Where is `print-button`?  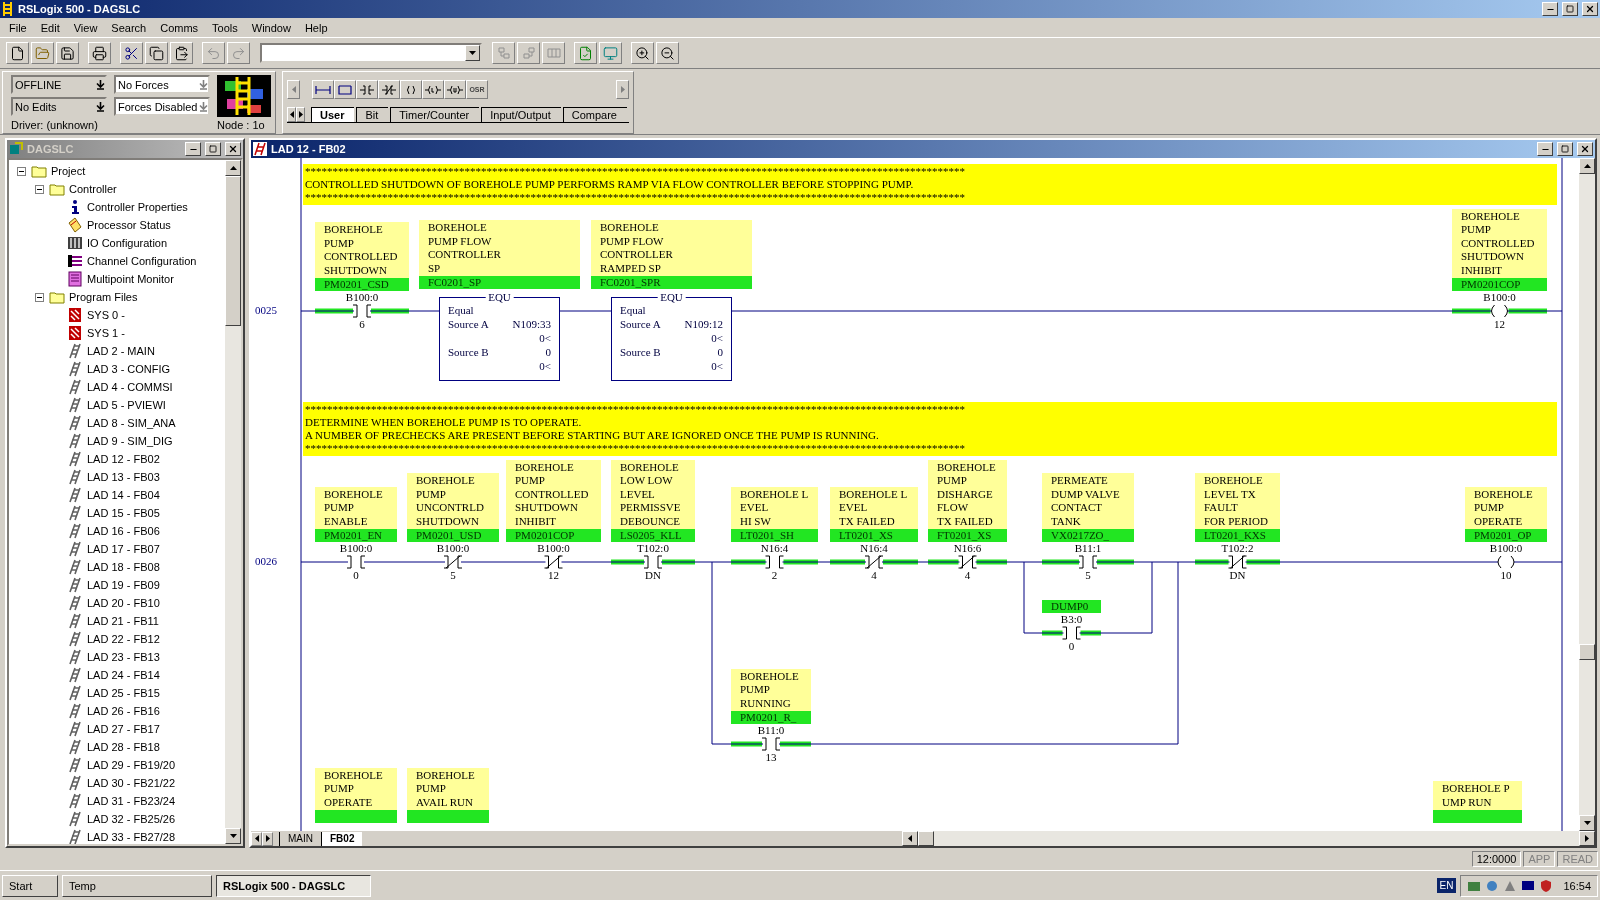
print-button is located at coordinates (99, 53).